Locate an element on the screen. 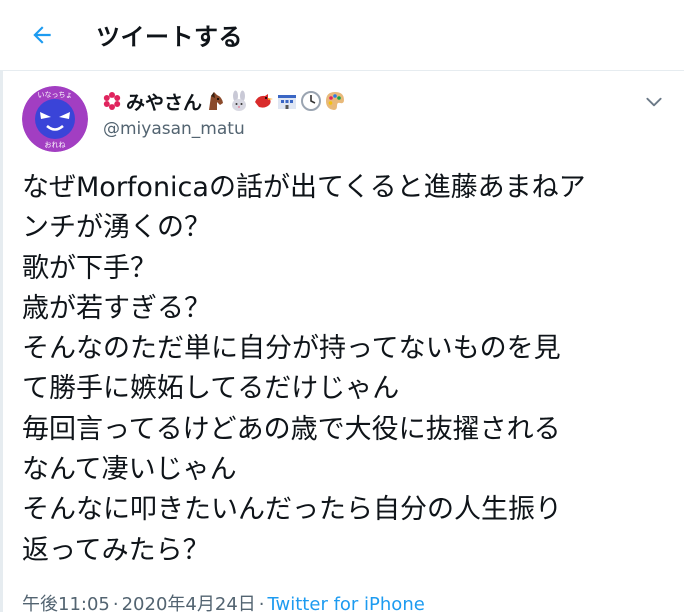 The width and height of the screenshot is (684, 612). avatar-text-bottom: おれね is located at coordinates (55, 145).